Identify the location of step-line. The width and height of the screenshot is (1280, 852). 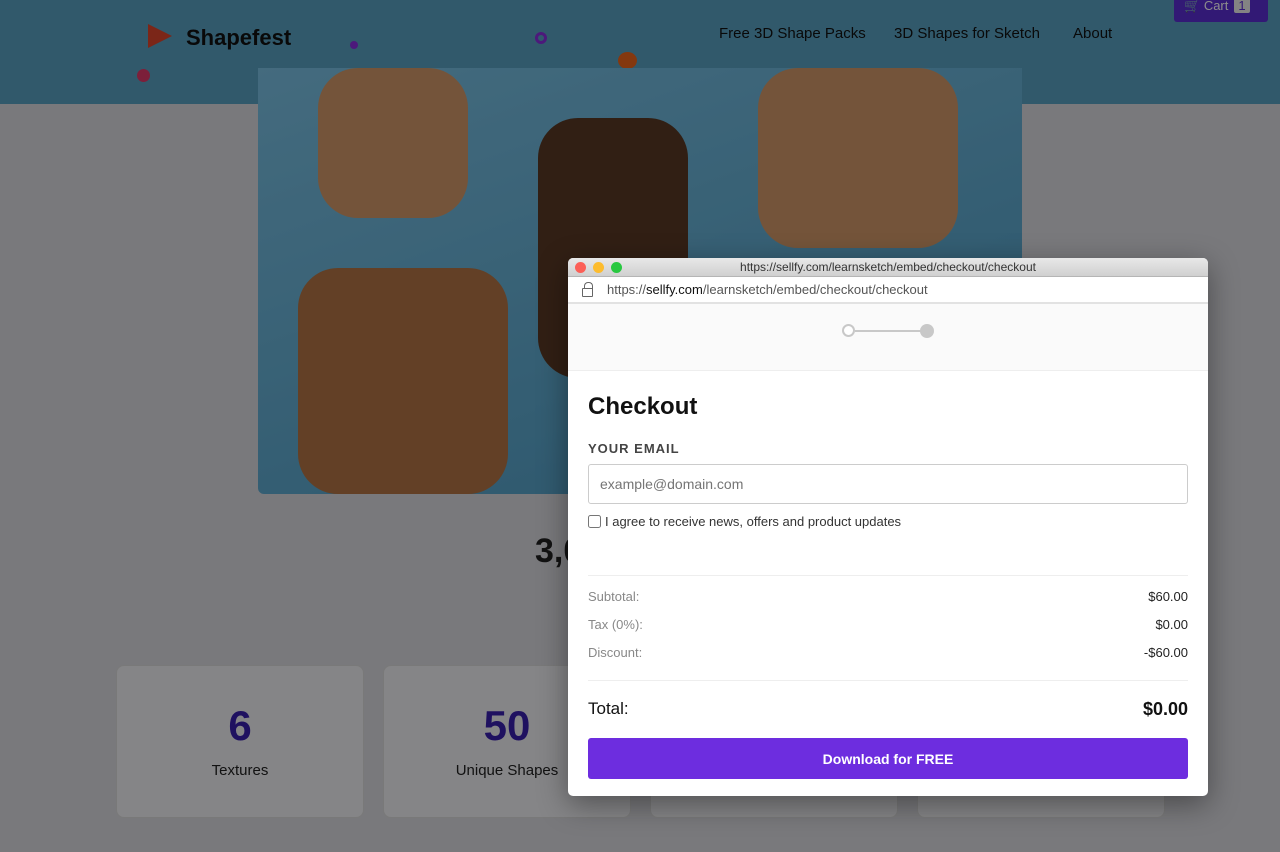
(888, 331).